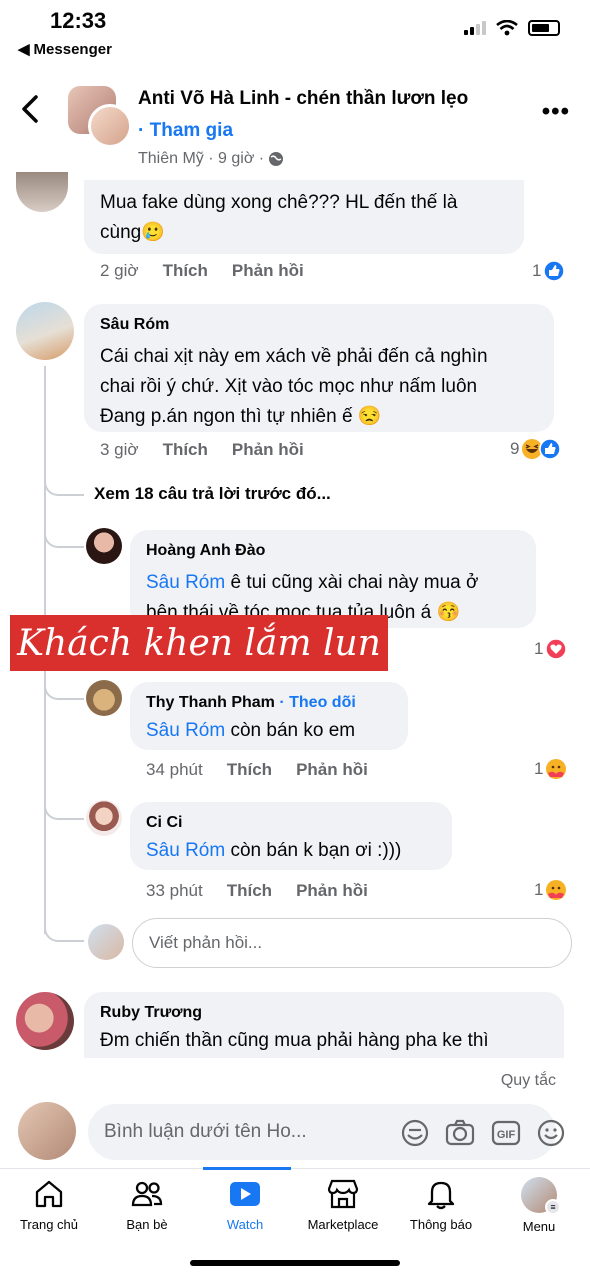 Image resolution: width=590 pixels, height=1280 pixels. I want to click on reaction-count: 9, so click(536, 449).